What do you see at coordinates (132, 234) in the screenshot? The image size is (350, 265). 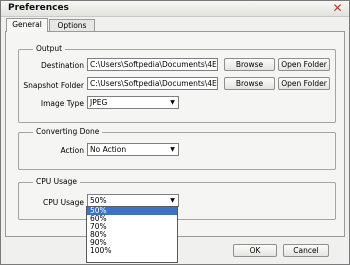 I see `cpu-usage-dropdown-list: 50% 60% 70% 80% 90% 100%` at bounding box center [132, 234].